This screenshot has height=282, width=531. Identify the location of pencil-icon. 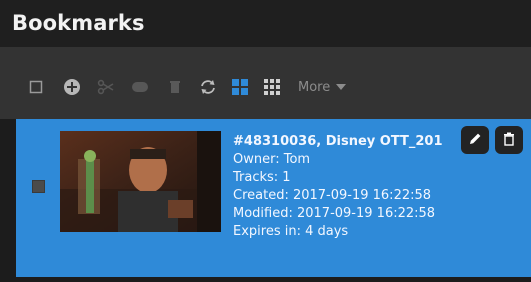
(475, 140).